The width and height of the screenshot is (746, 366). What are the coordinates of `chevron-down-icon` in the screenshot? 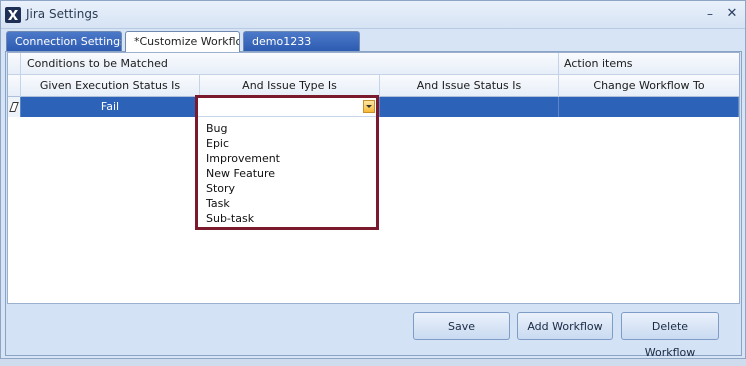 It's located at (369, 106).